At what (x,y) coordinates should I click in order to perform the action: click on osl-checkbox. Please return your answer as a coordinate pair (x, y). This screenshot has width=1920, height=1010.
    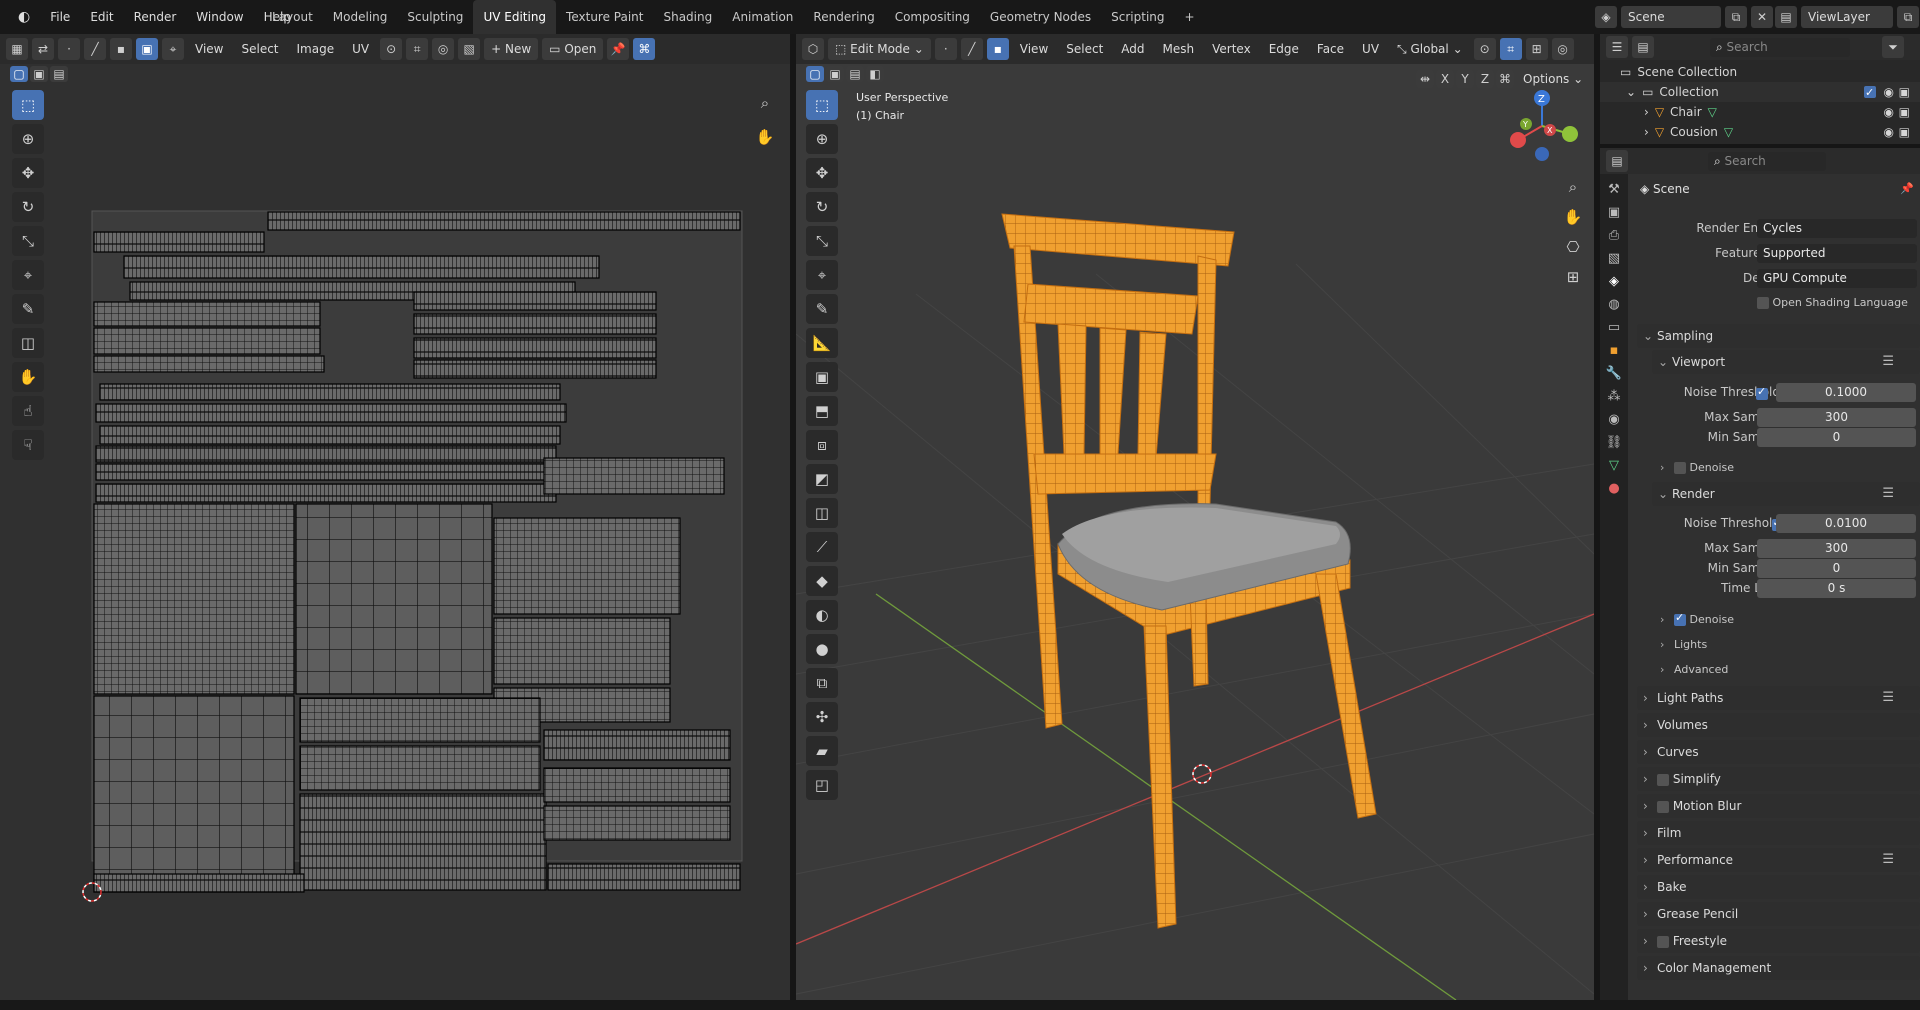
    Looking at the image, I should click on (1763, 303).